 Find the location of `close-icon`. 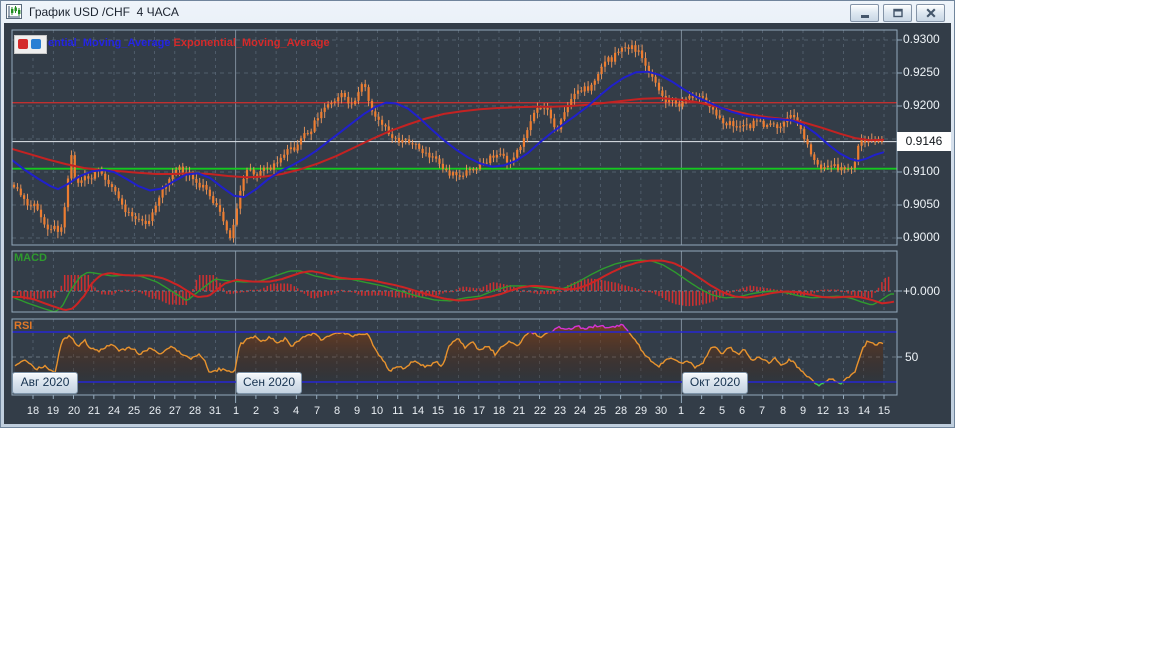

close-icon is located at coordinates (930, 13).